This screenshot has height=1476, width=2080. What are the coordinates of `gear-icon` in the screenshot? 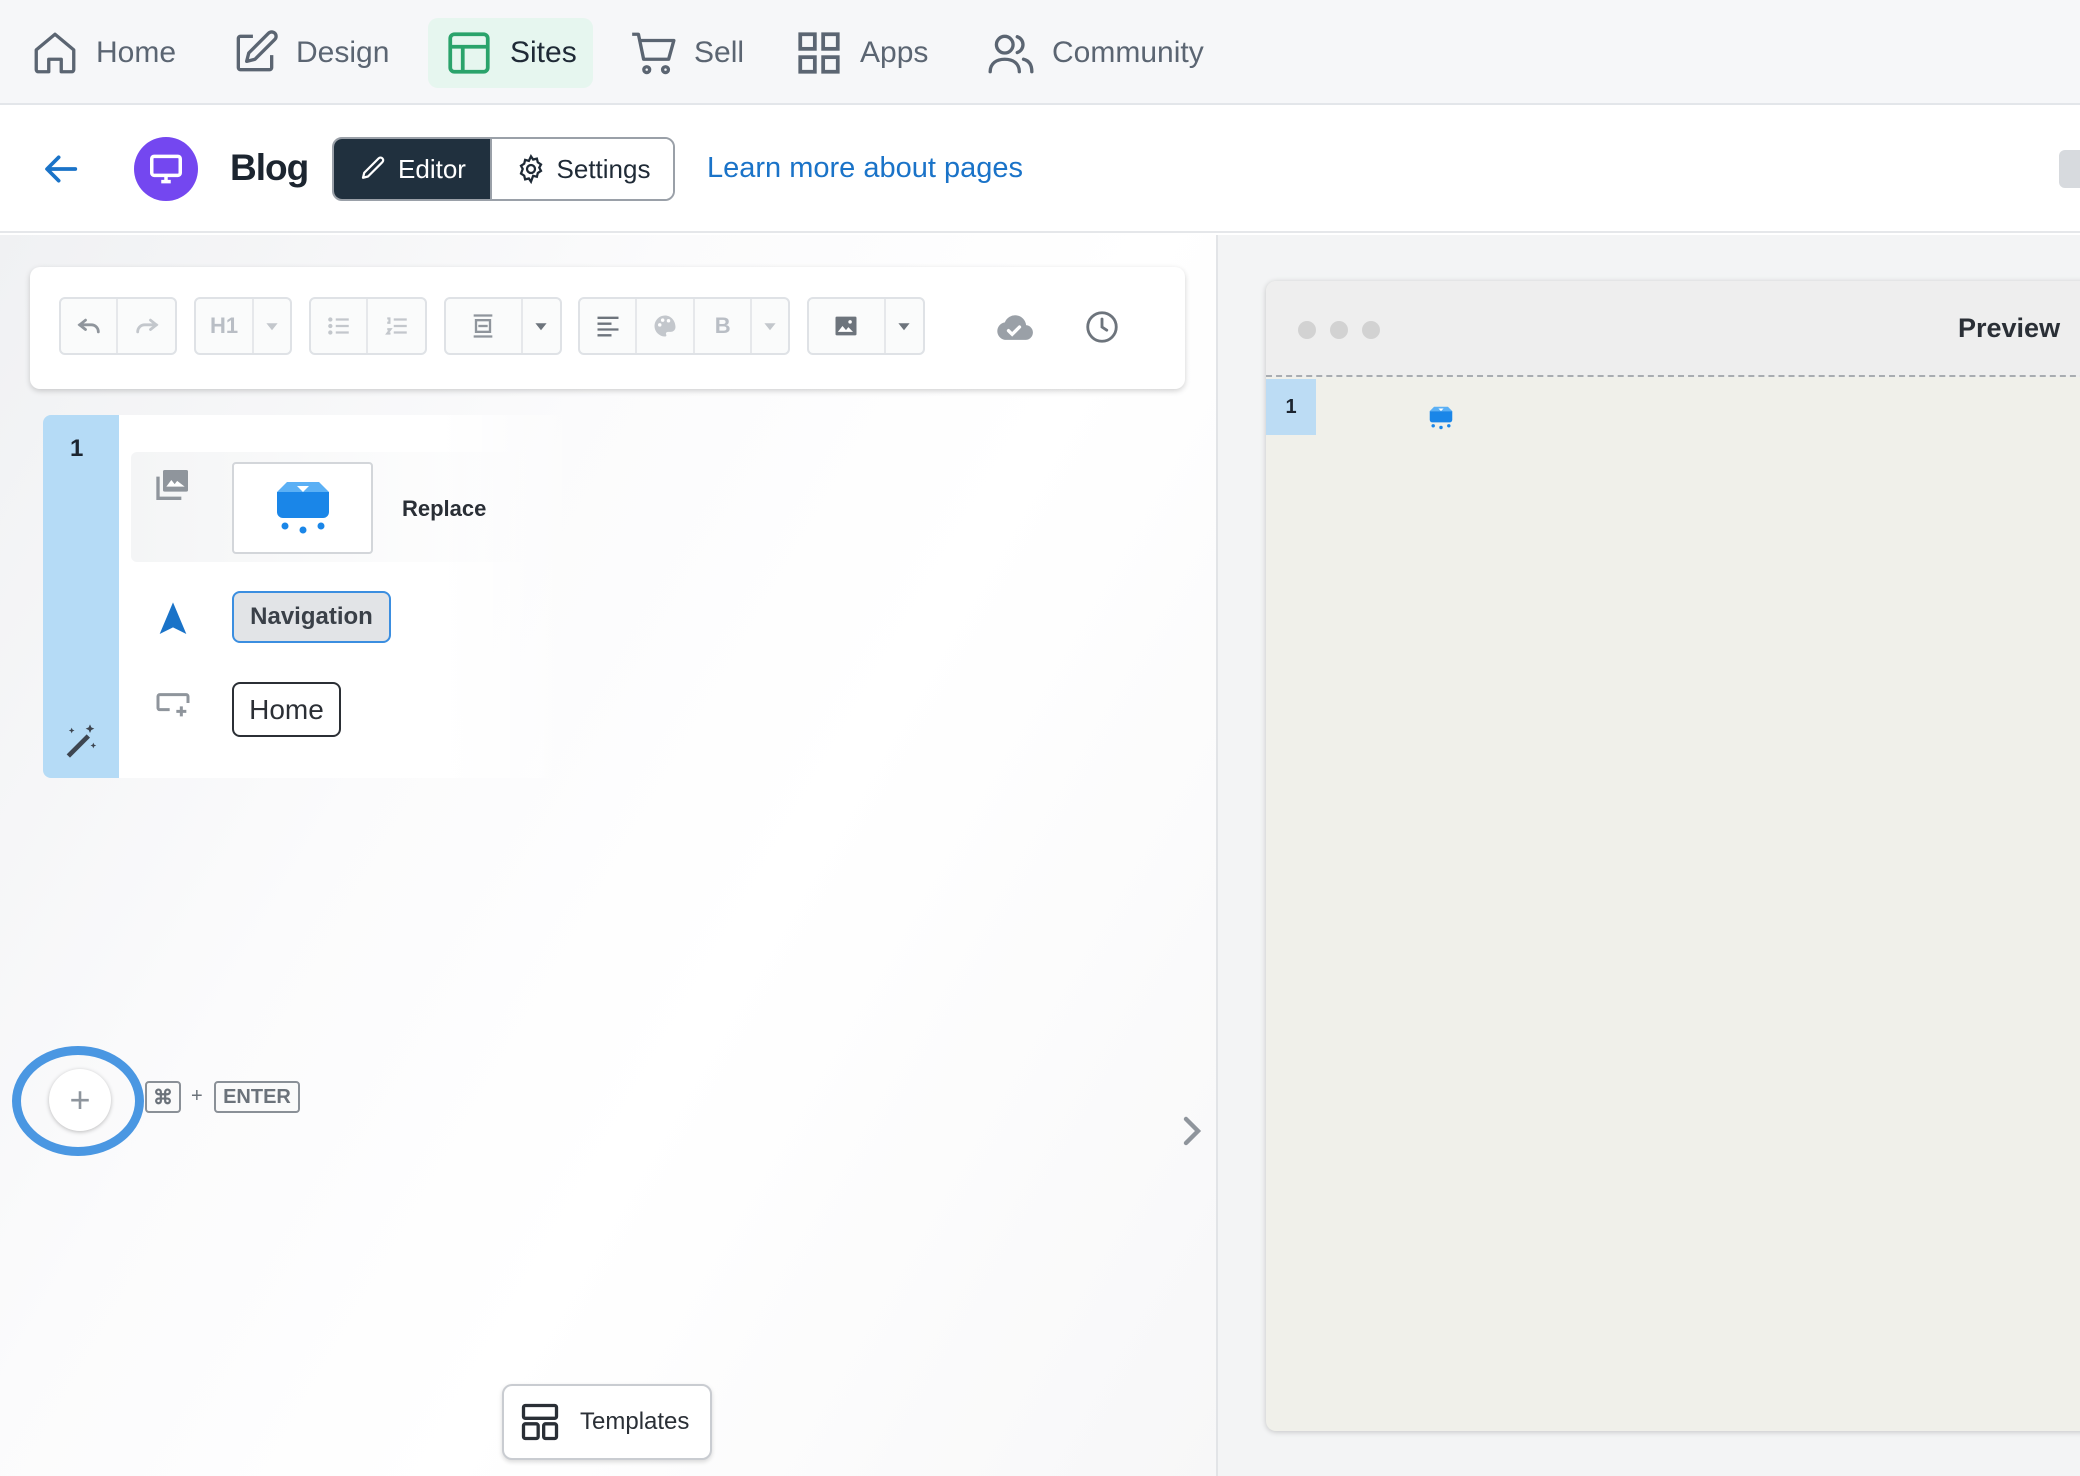 It's located at (531, 169).